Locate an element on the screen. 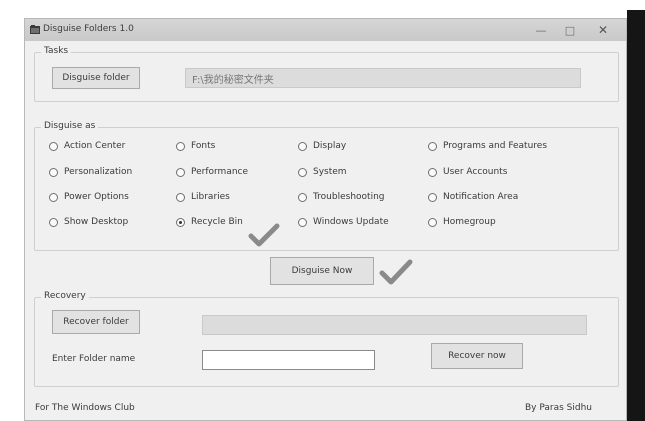 The width and height of the screenshot is (645, 421). radio-checked-icon is located at coordinates (180, 222).